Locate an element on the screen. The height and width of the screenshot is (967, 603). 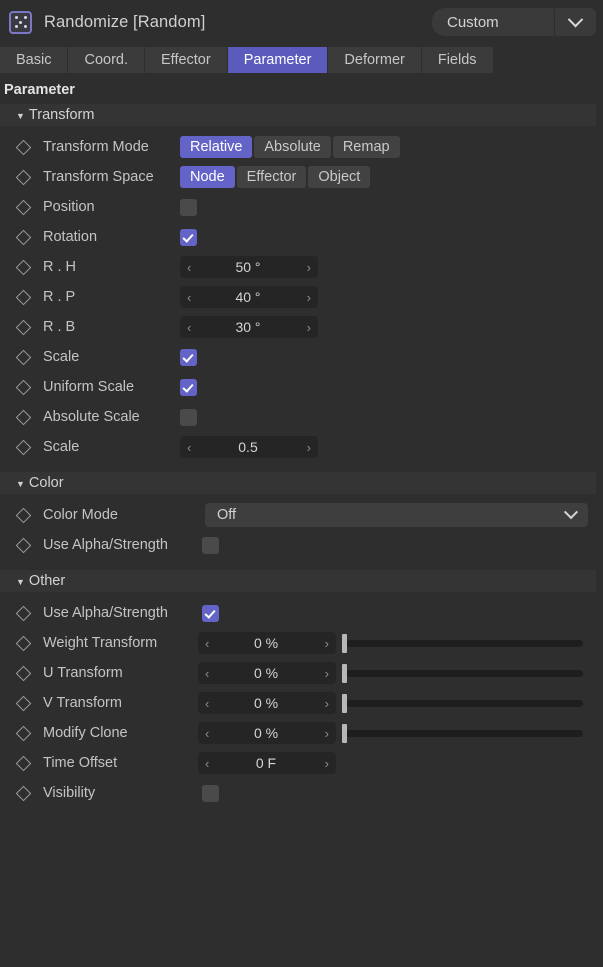
value-r-h: 50 ° is located at coordinates (247, 267).